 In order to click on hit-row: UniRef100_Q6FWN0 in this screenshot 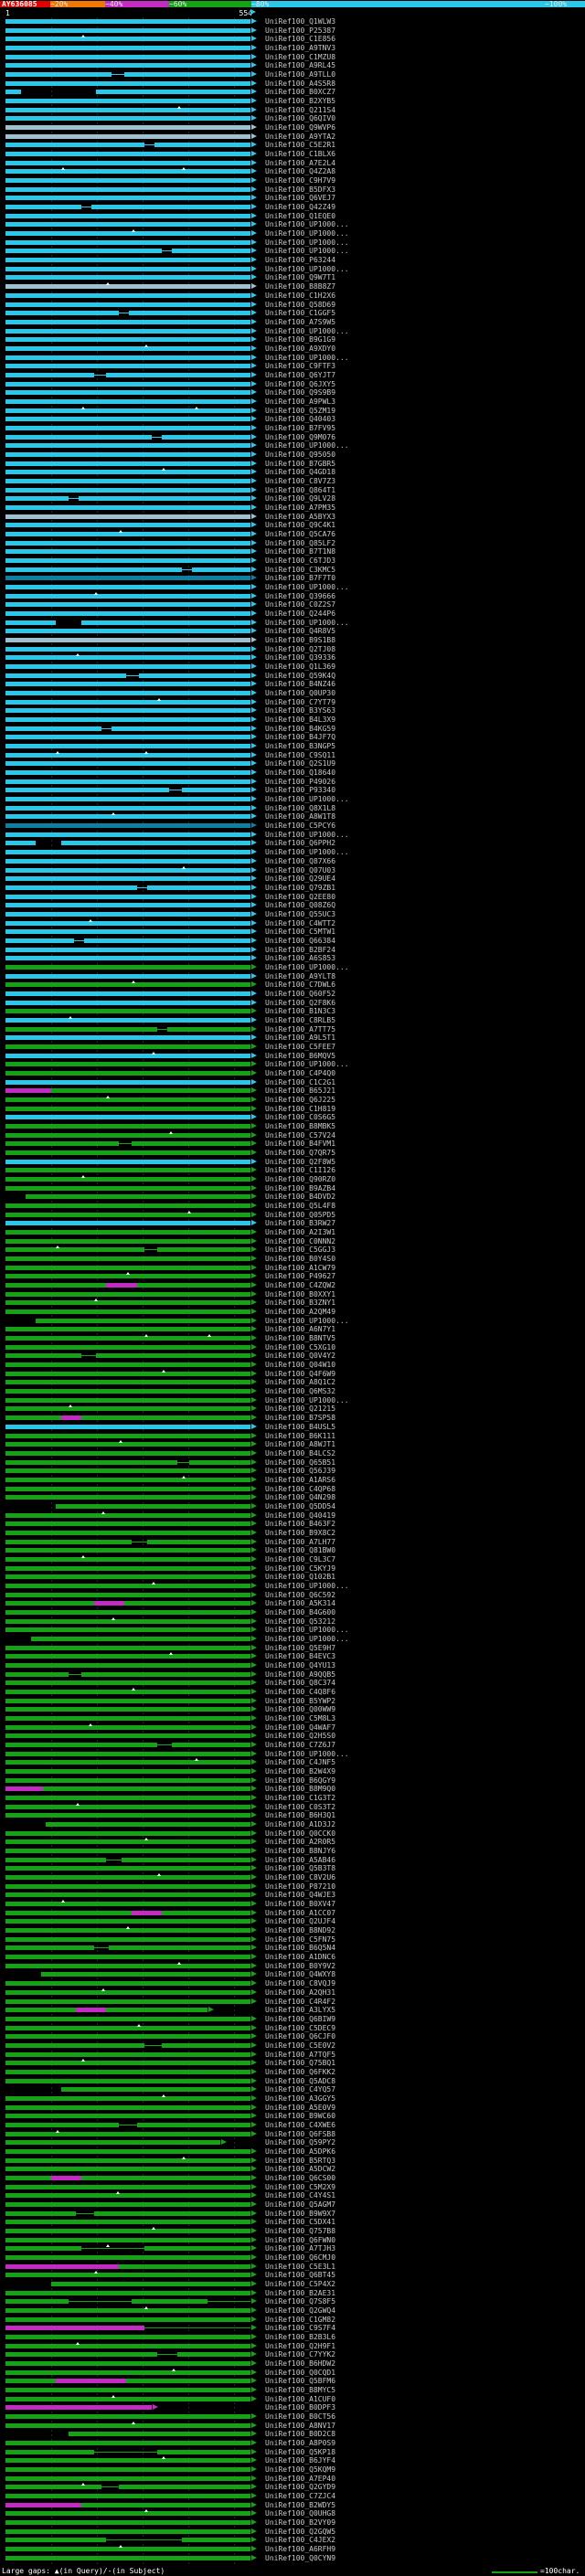, I will do `click(293, 2240)`.